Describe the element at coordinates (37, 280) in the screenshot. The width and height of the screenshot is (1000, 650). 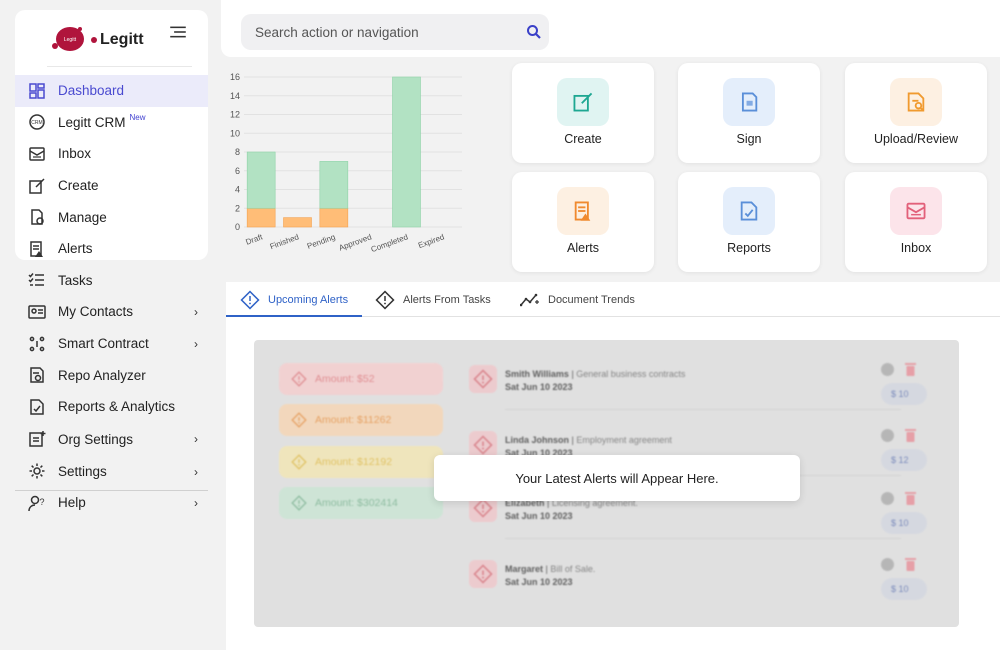
I see `tasks-icon` at that location.